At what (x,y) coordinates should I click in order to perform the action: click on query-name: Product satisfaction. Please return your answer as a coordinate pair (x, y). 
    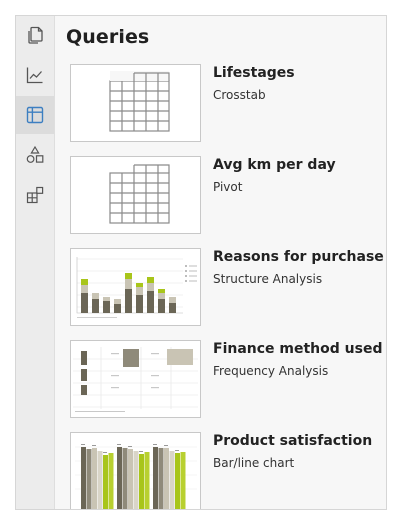
    Looking at the image, I should click on (293, 441).